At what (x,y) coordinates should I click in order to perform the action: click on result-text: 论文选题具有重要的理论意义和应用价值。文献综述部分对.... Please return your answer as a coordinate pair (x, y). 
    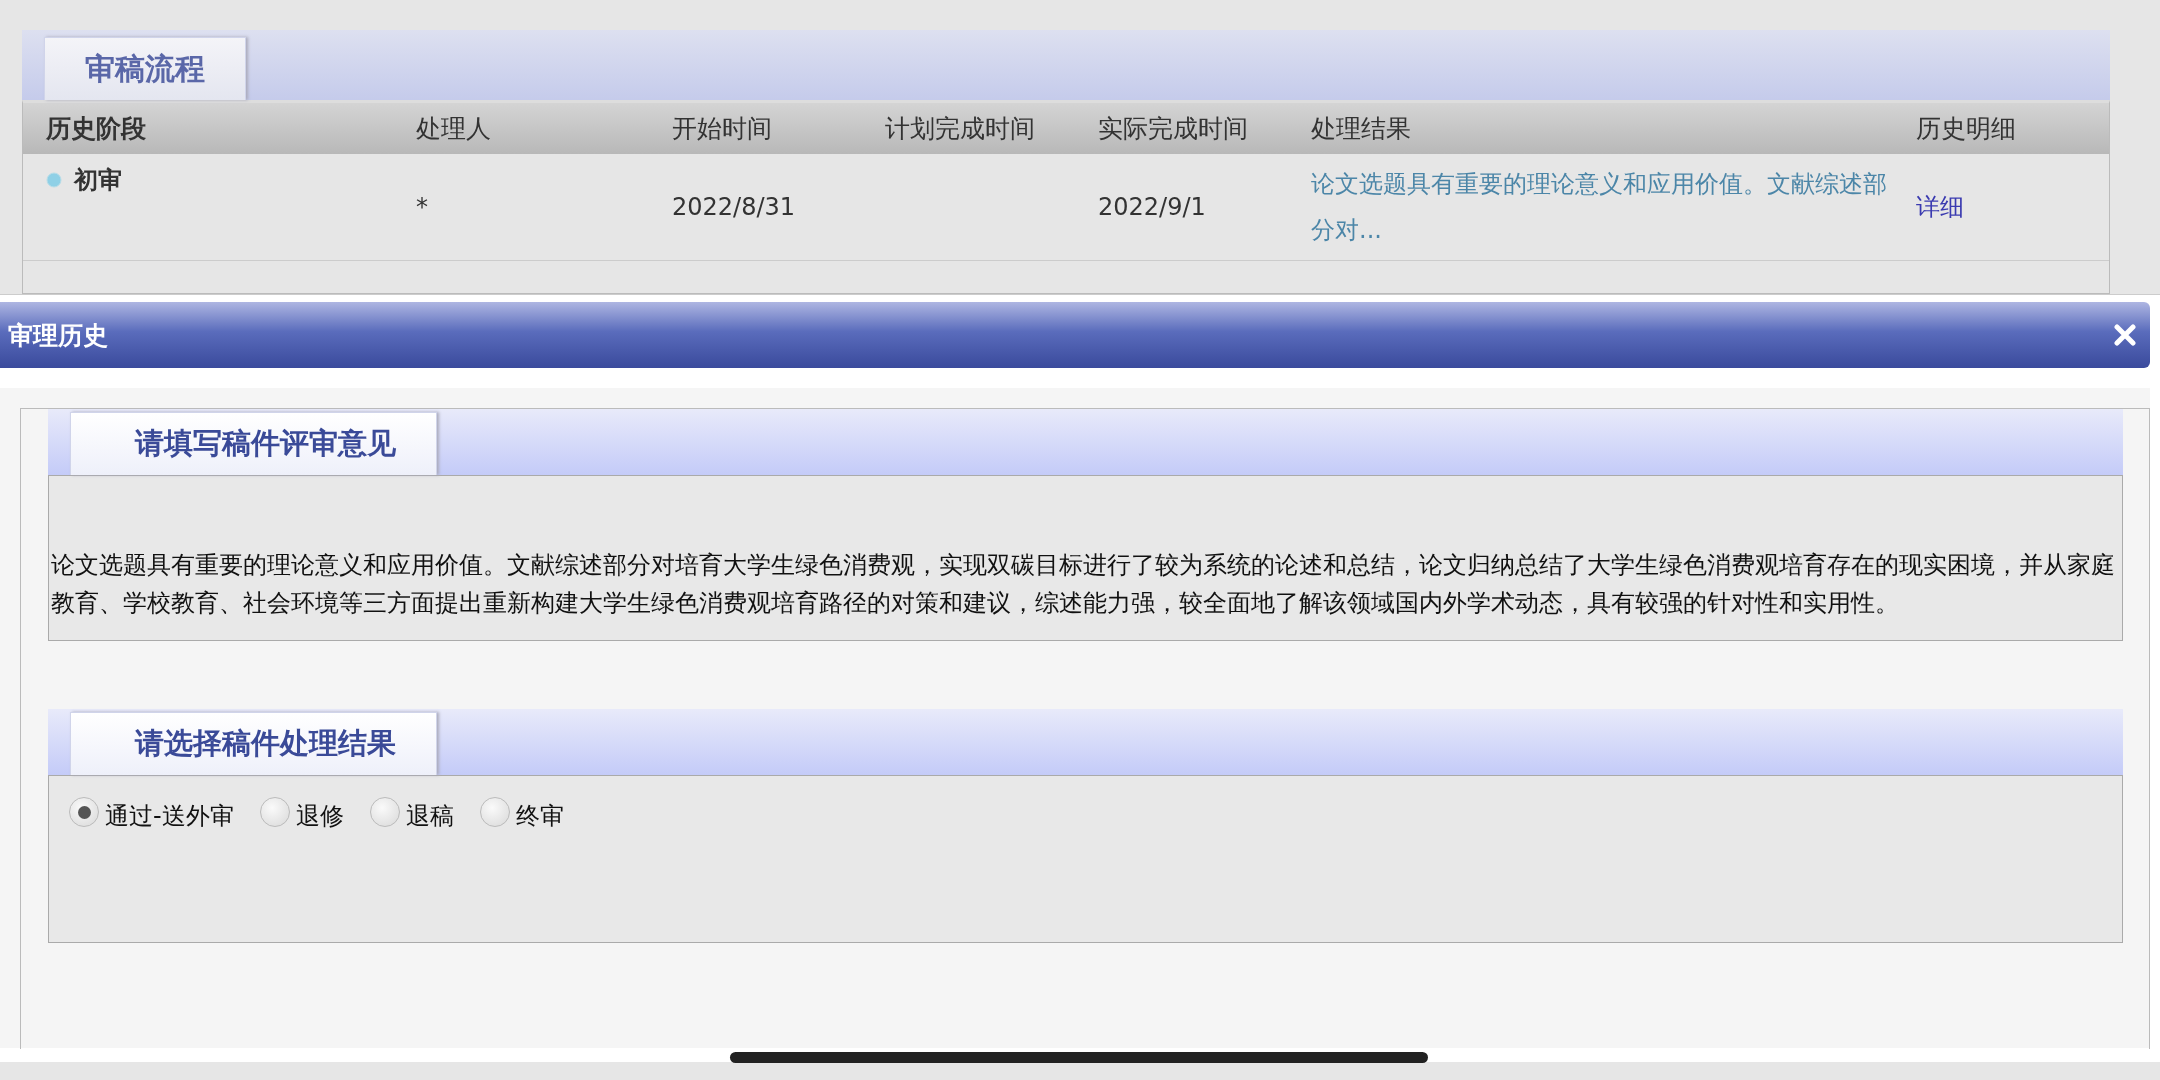
    Looking at the image, I should click on (1599, 207).